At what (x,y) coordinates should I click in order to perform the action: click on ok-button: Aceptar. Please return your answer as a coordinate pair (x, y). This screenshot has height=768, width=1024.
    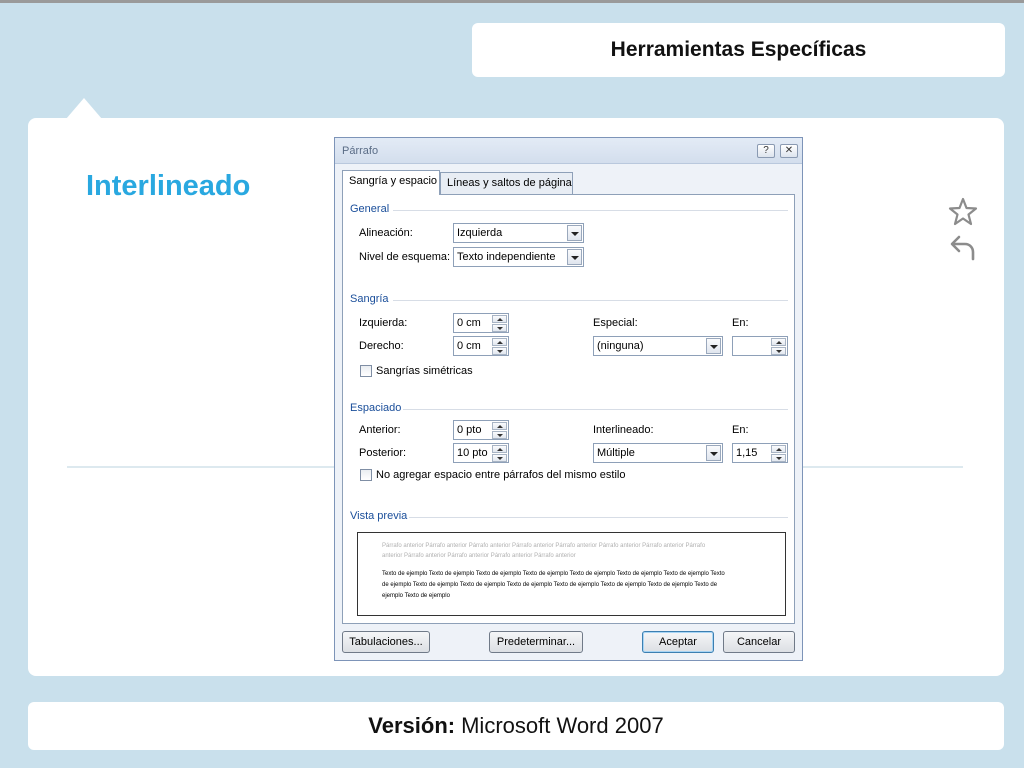
    Looking at the image, I should click on (678, 642).